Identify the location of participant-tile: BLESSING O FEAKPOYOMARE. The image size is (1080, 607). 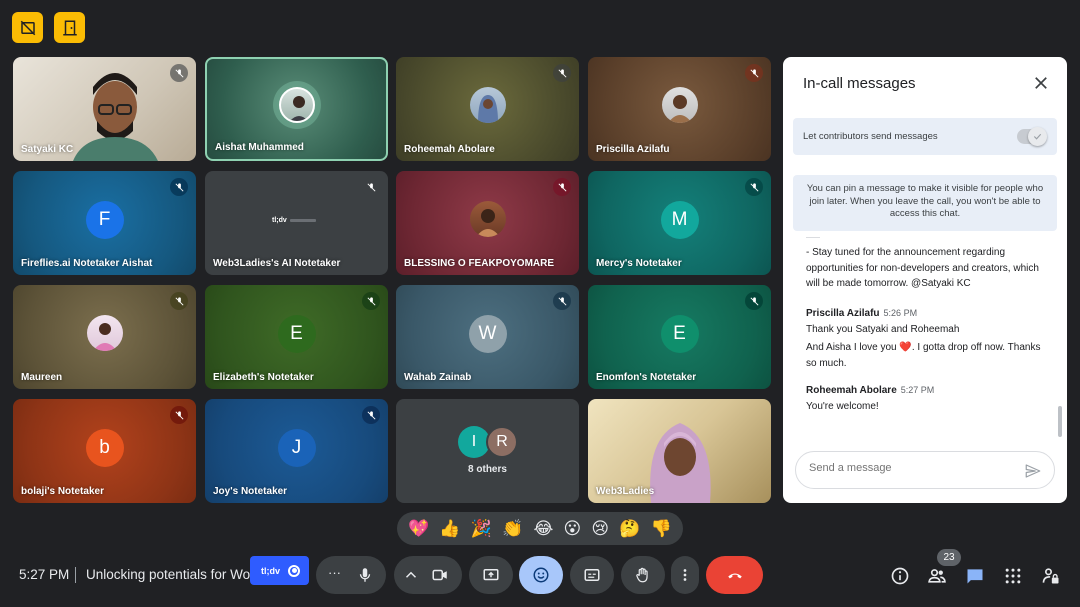
(487, 223).